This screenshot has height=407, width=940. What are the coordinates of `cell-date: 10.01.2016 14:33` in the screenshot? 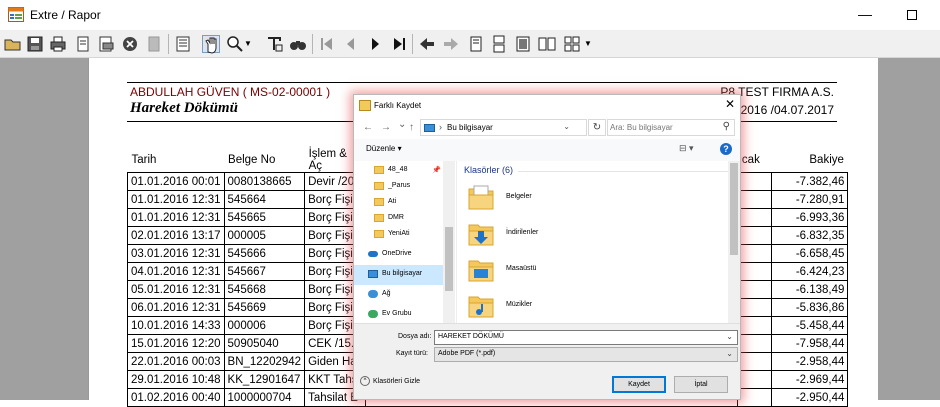 It's located at (176, 325).